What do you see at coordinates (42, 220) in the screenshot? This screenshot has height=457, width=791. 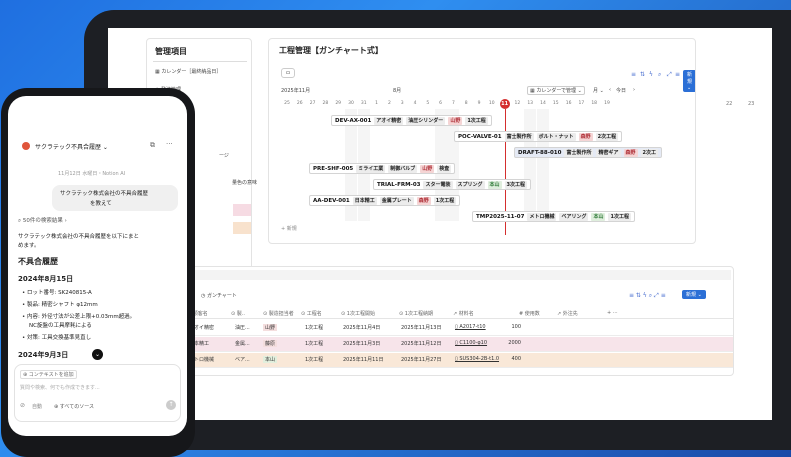 I see `search-results-link: ⌕ 50件の検索結果 ›` at bounding box center [42, 220].